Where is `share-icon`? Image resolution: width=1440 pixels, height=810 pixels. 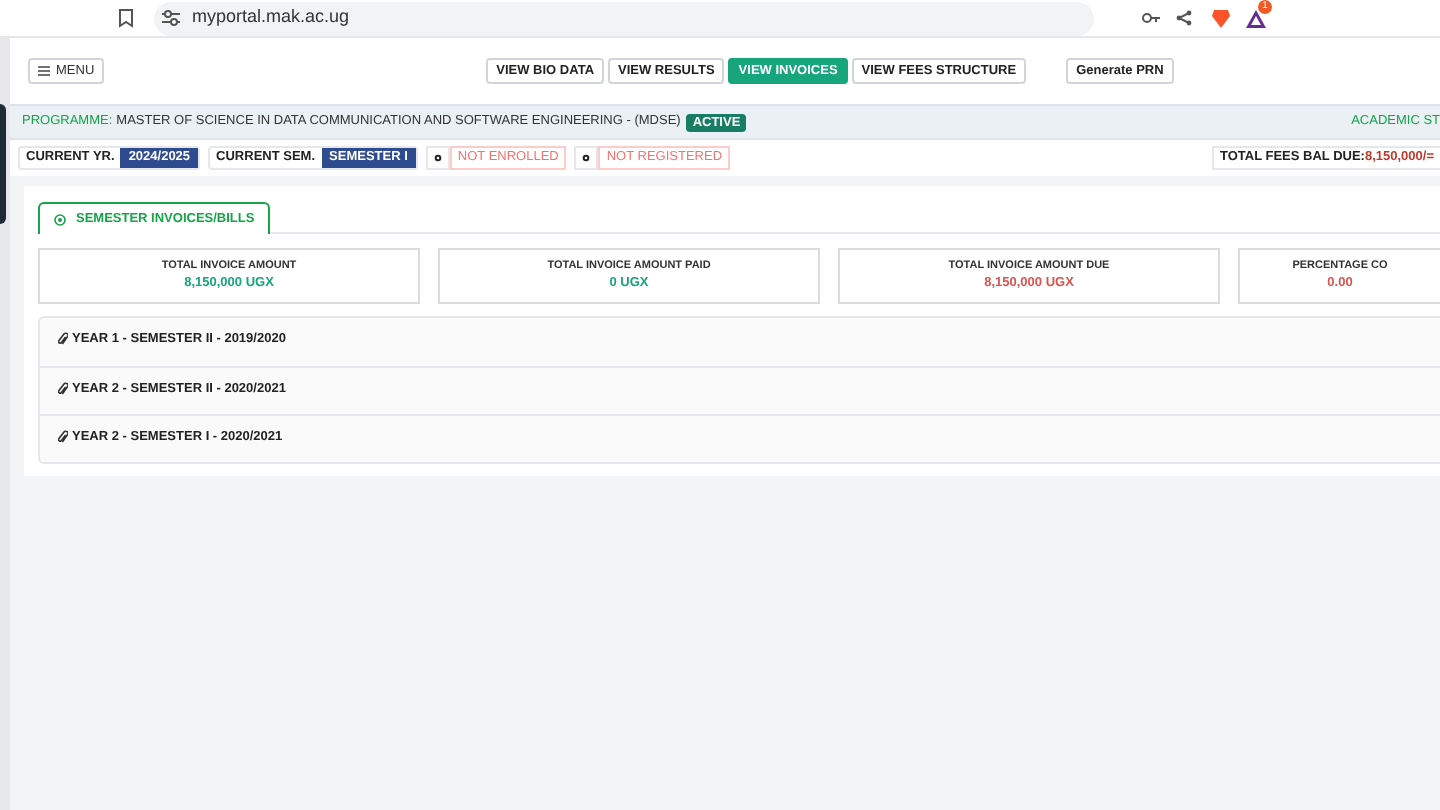
share-icon is located at coordinates (1184, 18).